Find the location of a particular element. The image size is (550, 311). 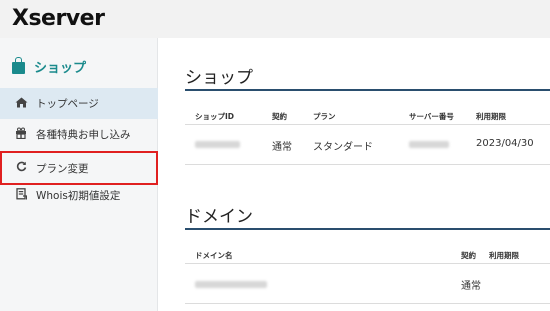

shop-col-server-number: サーバー番号 is located at coordinates (431, 116).